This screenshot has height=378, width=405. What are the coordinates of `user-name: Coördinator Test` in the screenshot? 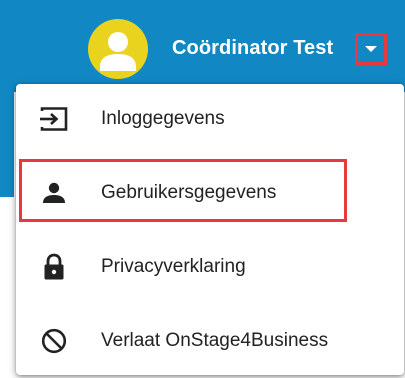 It's located at (252, 48).